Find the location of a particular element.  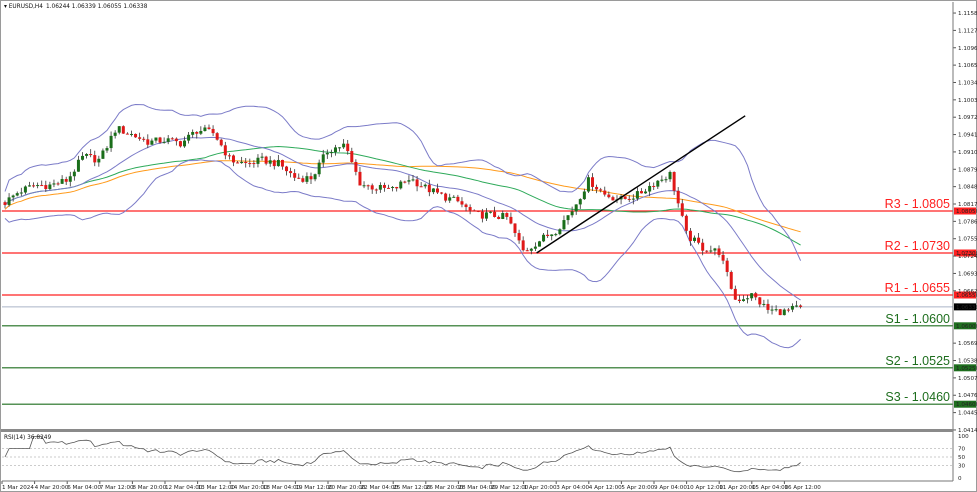

price-tick-label: 1.09415 is located at coordinates (967, 136).